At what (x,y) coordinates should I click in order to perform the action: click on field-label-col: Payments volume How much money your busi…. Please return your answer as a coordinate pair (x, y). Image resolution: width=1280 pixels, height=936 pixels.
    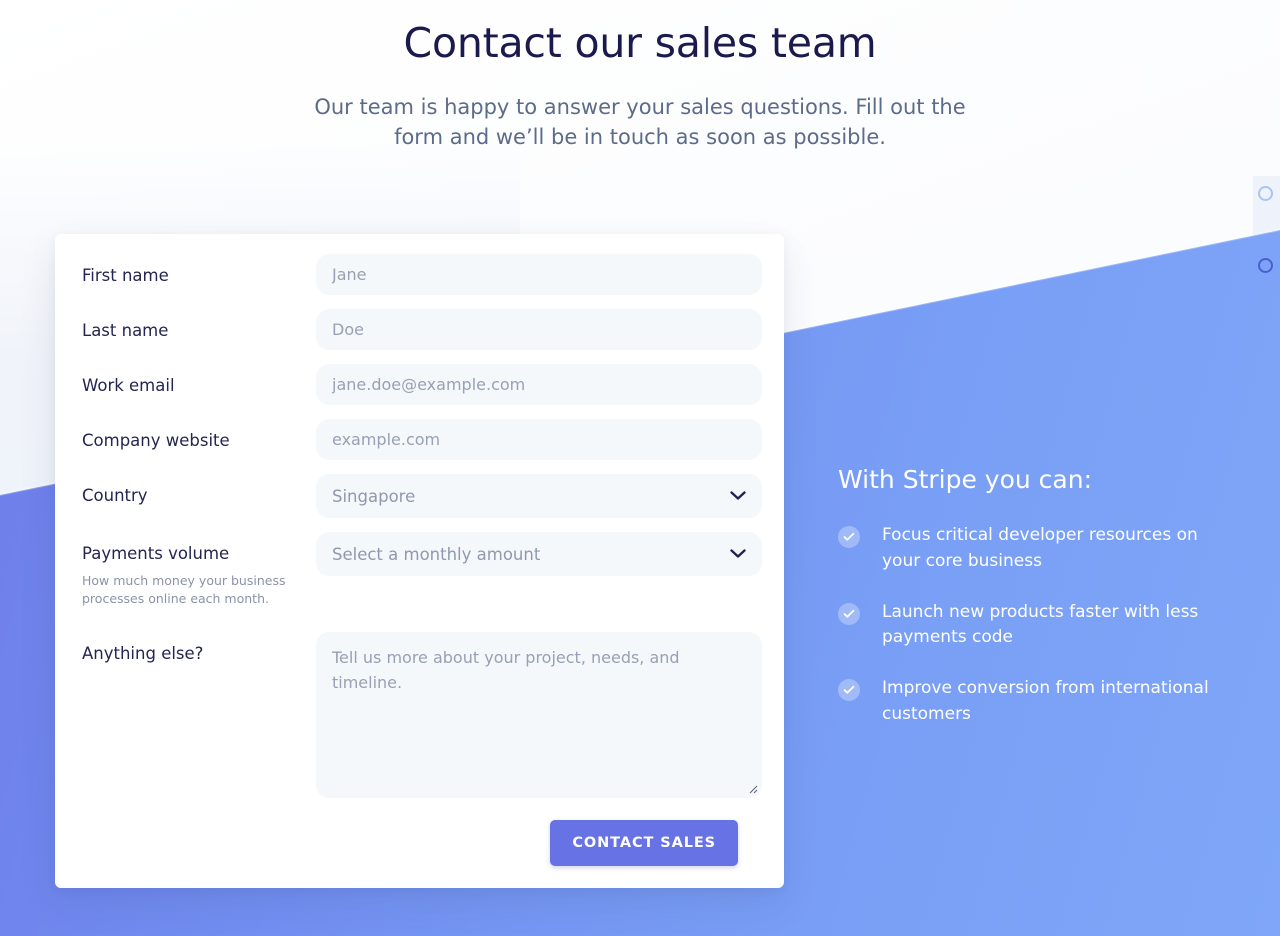
    Looking at the image, I should click on (199, 570).